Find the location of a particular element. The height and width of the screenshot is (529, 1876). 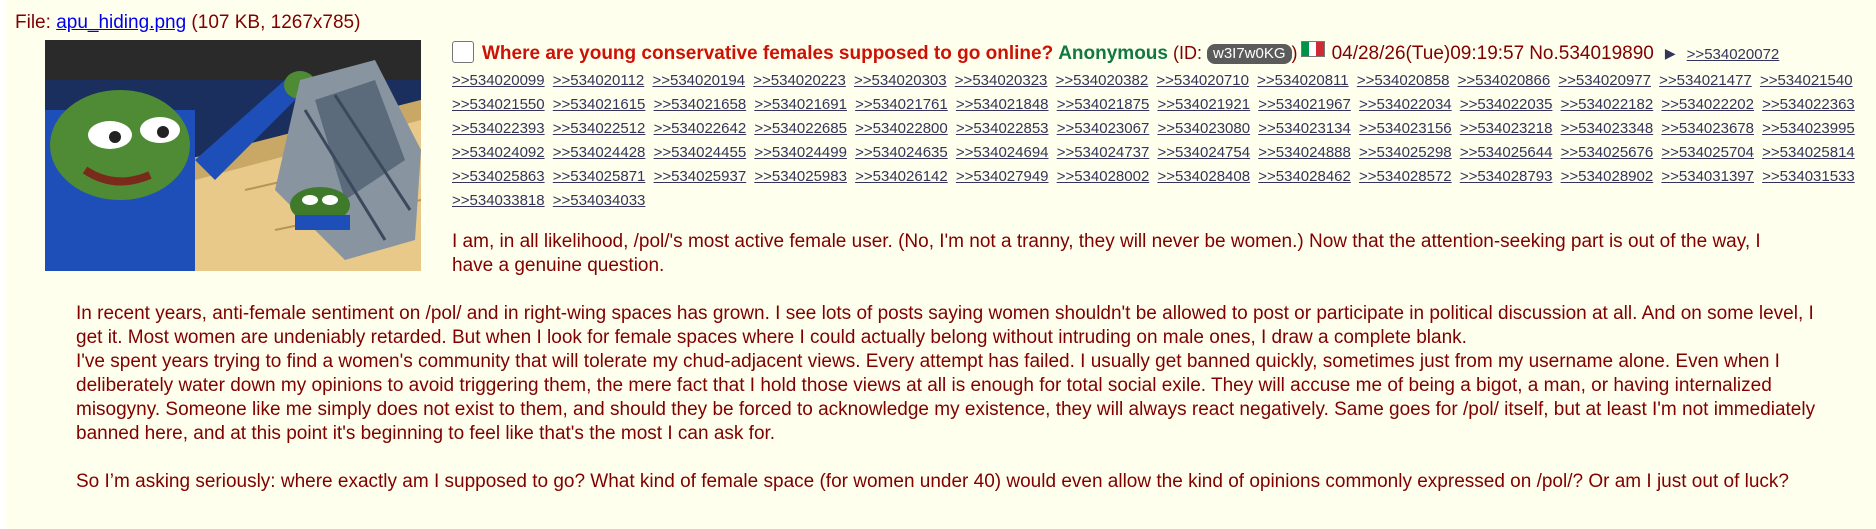

play-arrow-icon: ▶ is located at coordinates (1670, 53).